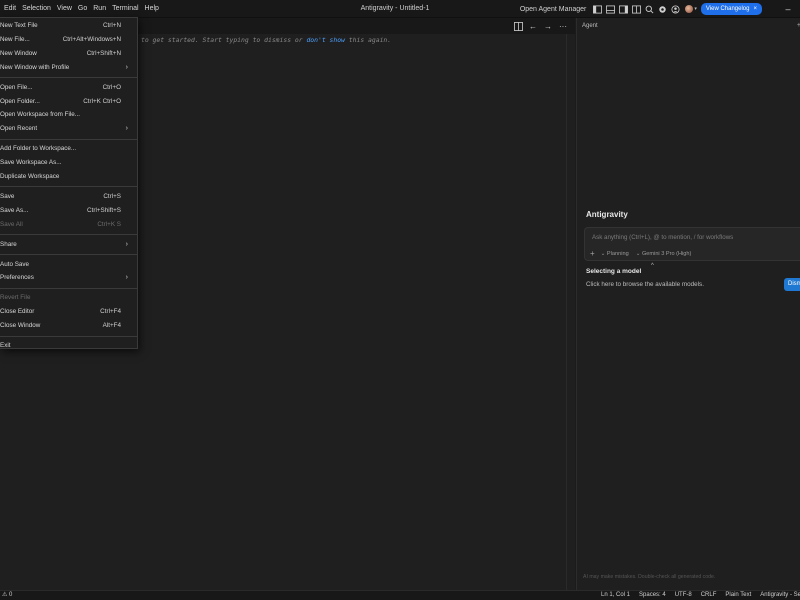 The height and width of the screenshot is (600, 800). What do you see at coordinates (683, 595) in the screenshot?
I see `encoding: UTF-8` at bounding box center [683, 595].